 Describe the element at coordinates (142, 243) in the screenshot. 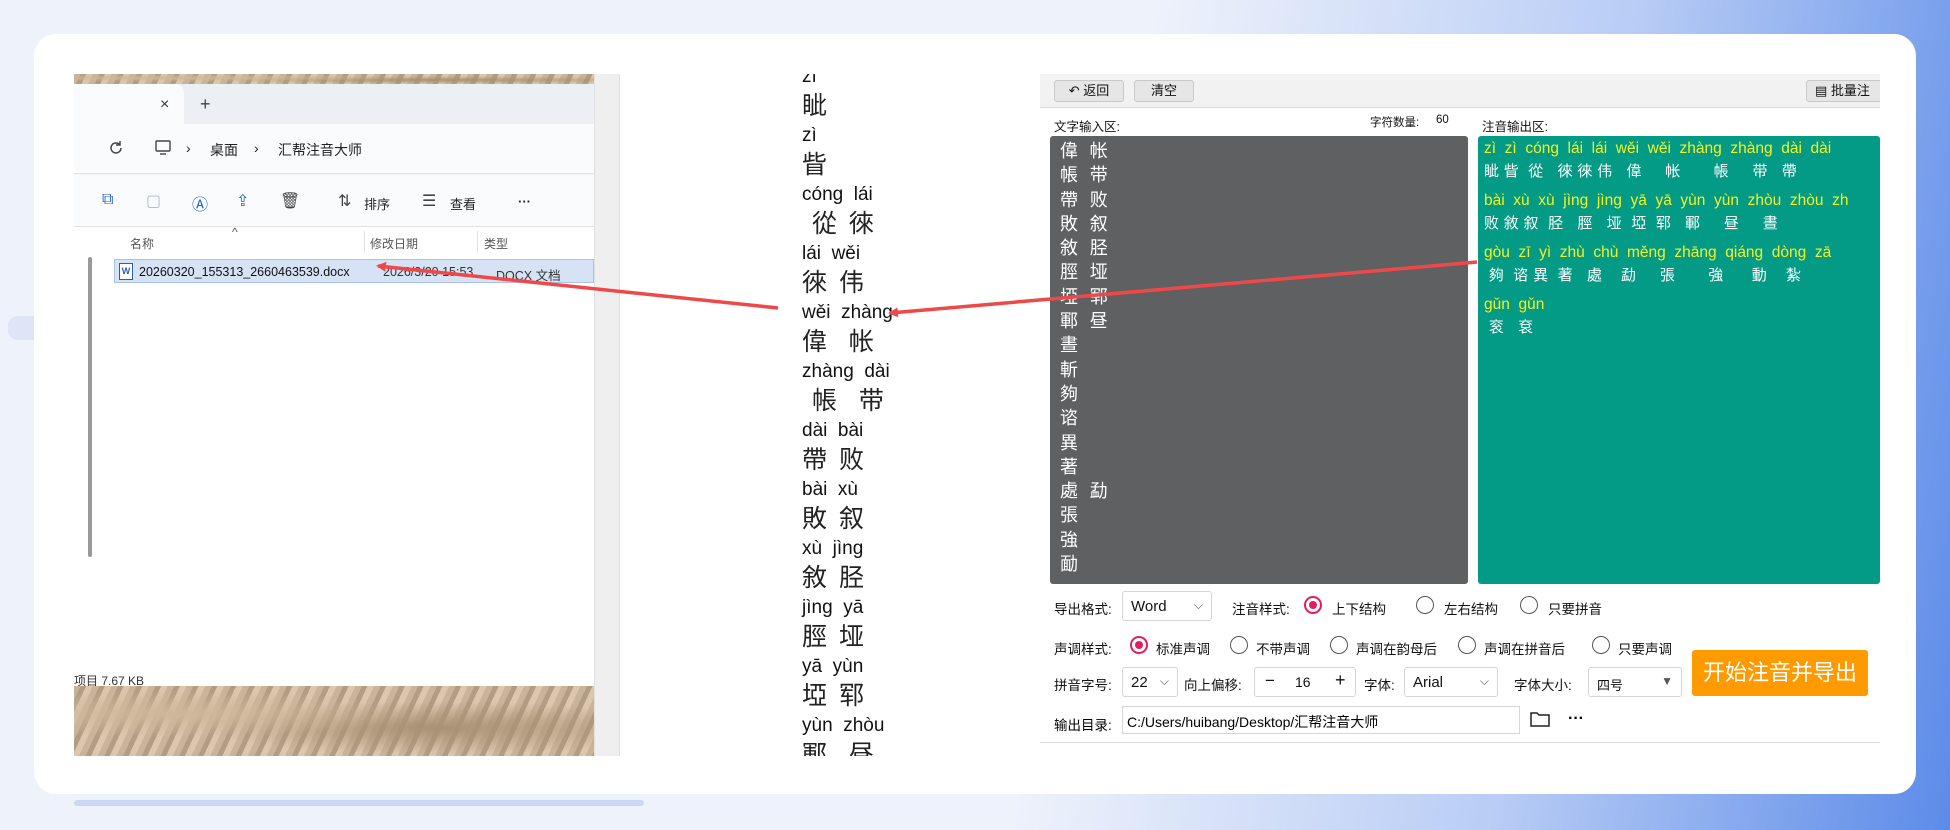

I see `column-header-name: 名称` at that location.